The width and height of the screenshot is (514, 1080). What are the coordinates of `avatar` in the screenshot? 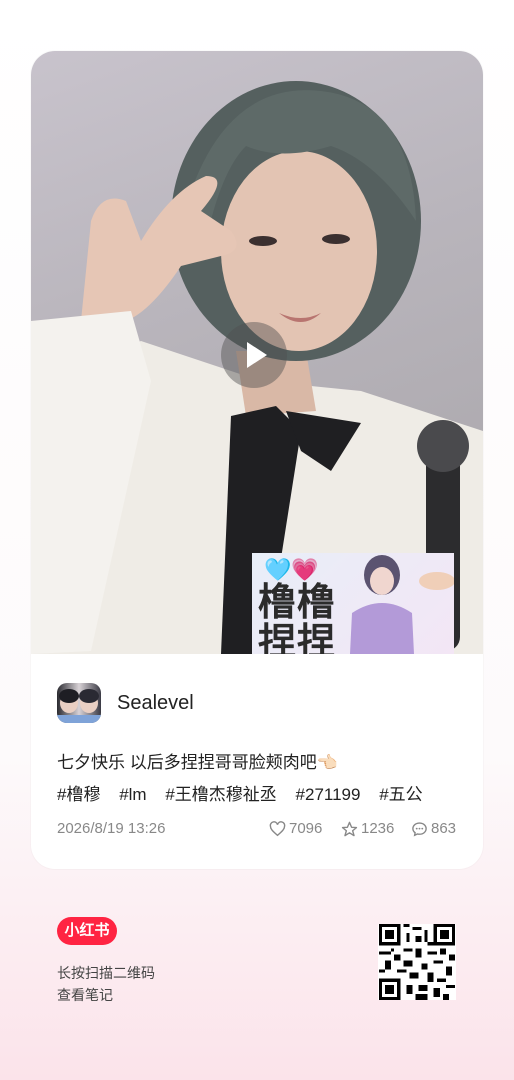 It's located at (79, 703).